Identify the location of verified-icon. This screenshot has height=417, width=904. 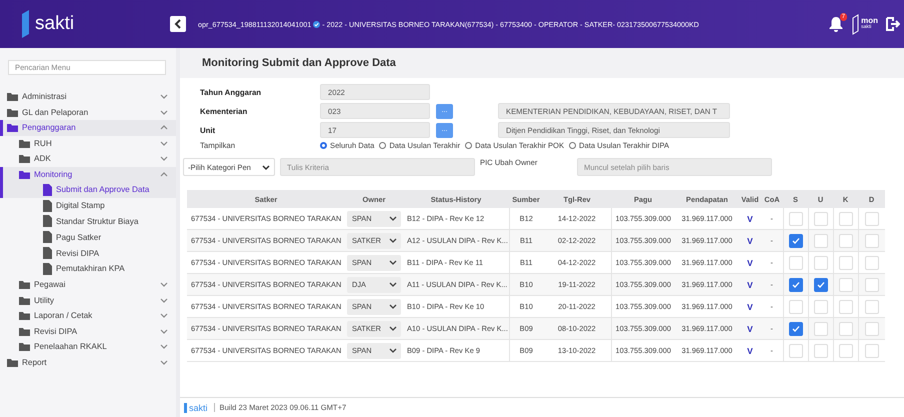
(316, 24).